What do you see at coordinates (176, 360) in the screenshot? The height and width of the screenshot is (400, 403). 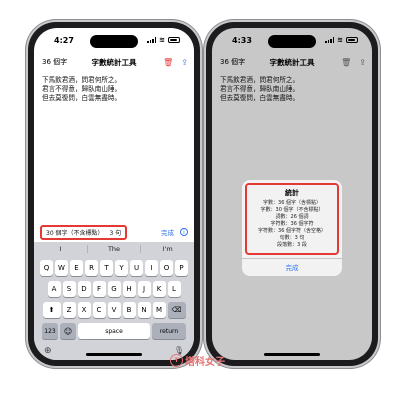 I see `watermark-mark: T` at bounding box center [176, 360].